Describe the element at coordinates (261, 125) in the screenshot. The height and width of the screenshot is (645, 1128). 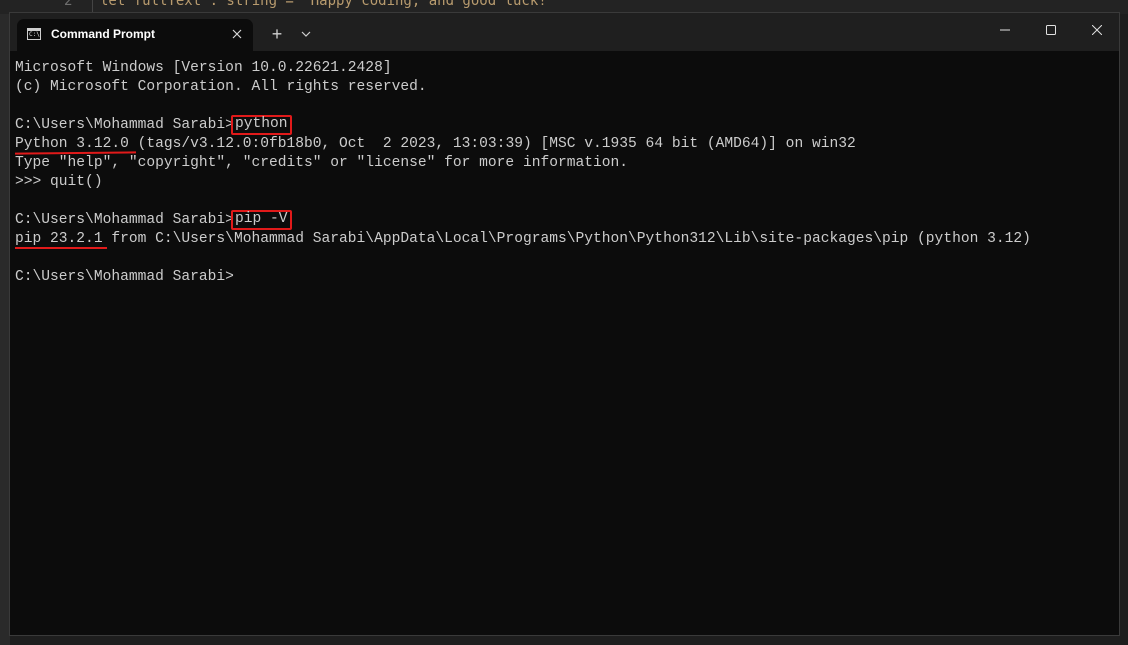
I see `python-command-highlight: python` at that location.